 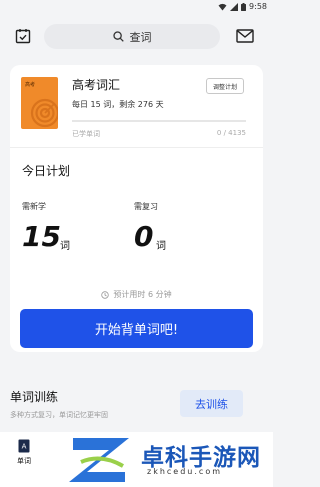 What do you see at coordinates (65, 246) in the screenshot?
I see `new-words-unit: 词` at bounding box center [65, 246].